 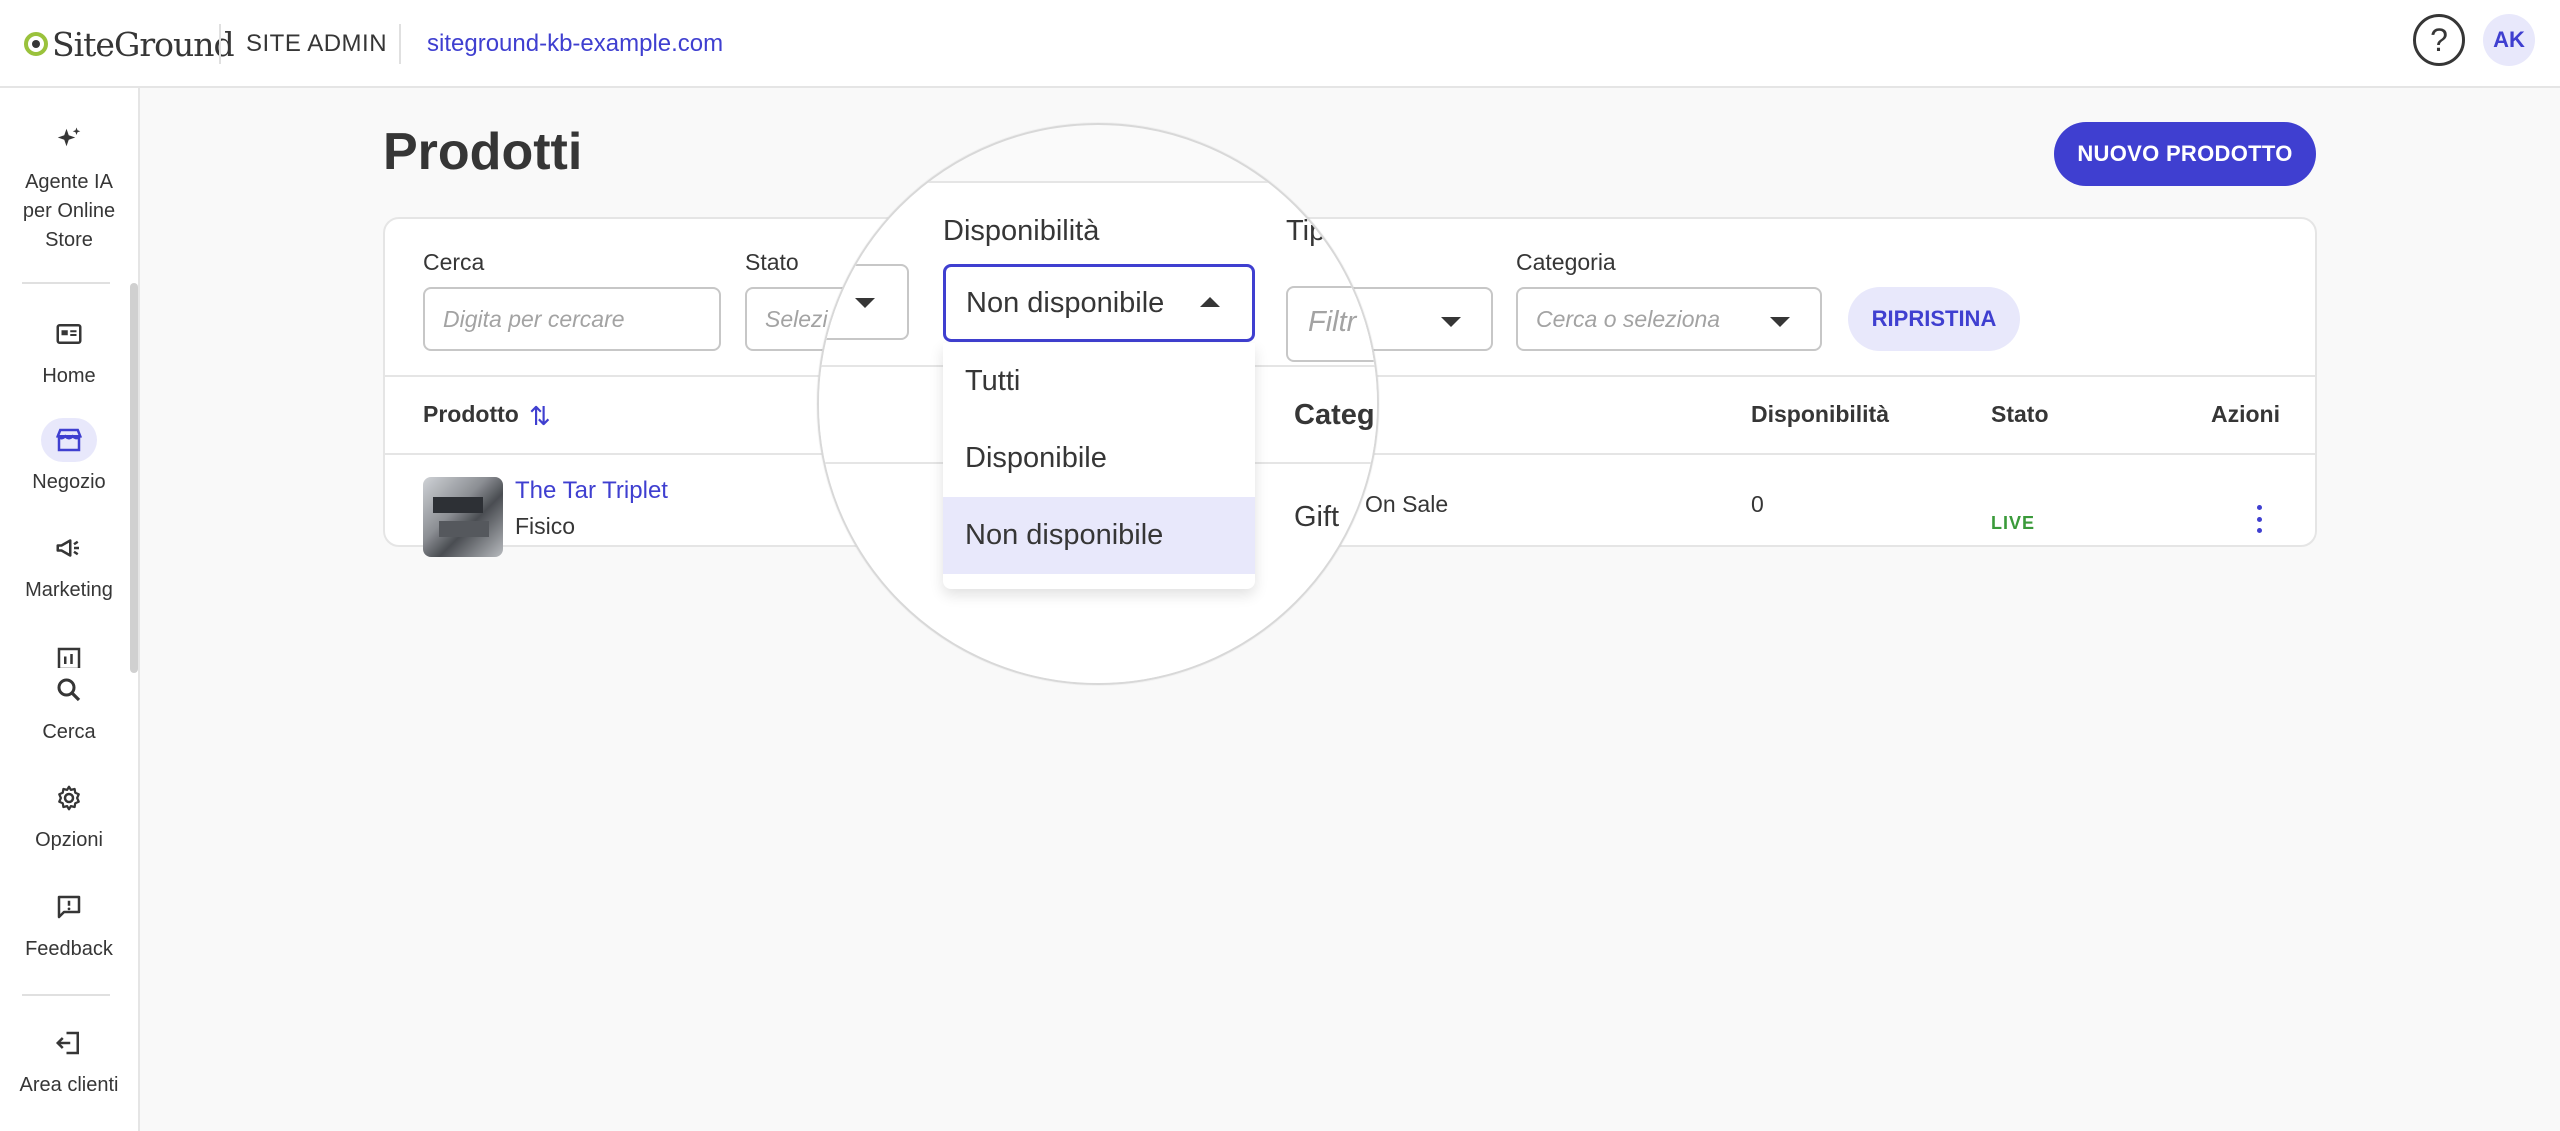 What do you see at coordinates (1757, 504) in the screenshot?
I see `product-availability: 0` at bounding box center [1757, 504].